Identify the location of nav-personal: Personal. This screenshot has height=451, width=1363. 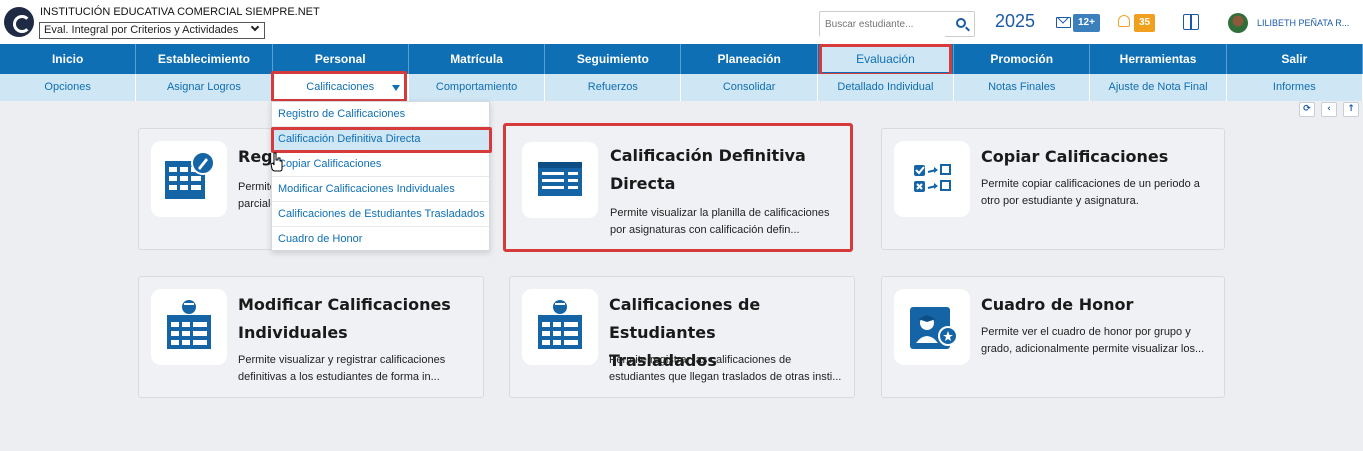
(341, 59).